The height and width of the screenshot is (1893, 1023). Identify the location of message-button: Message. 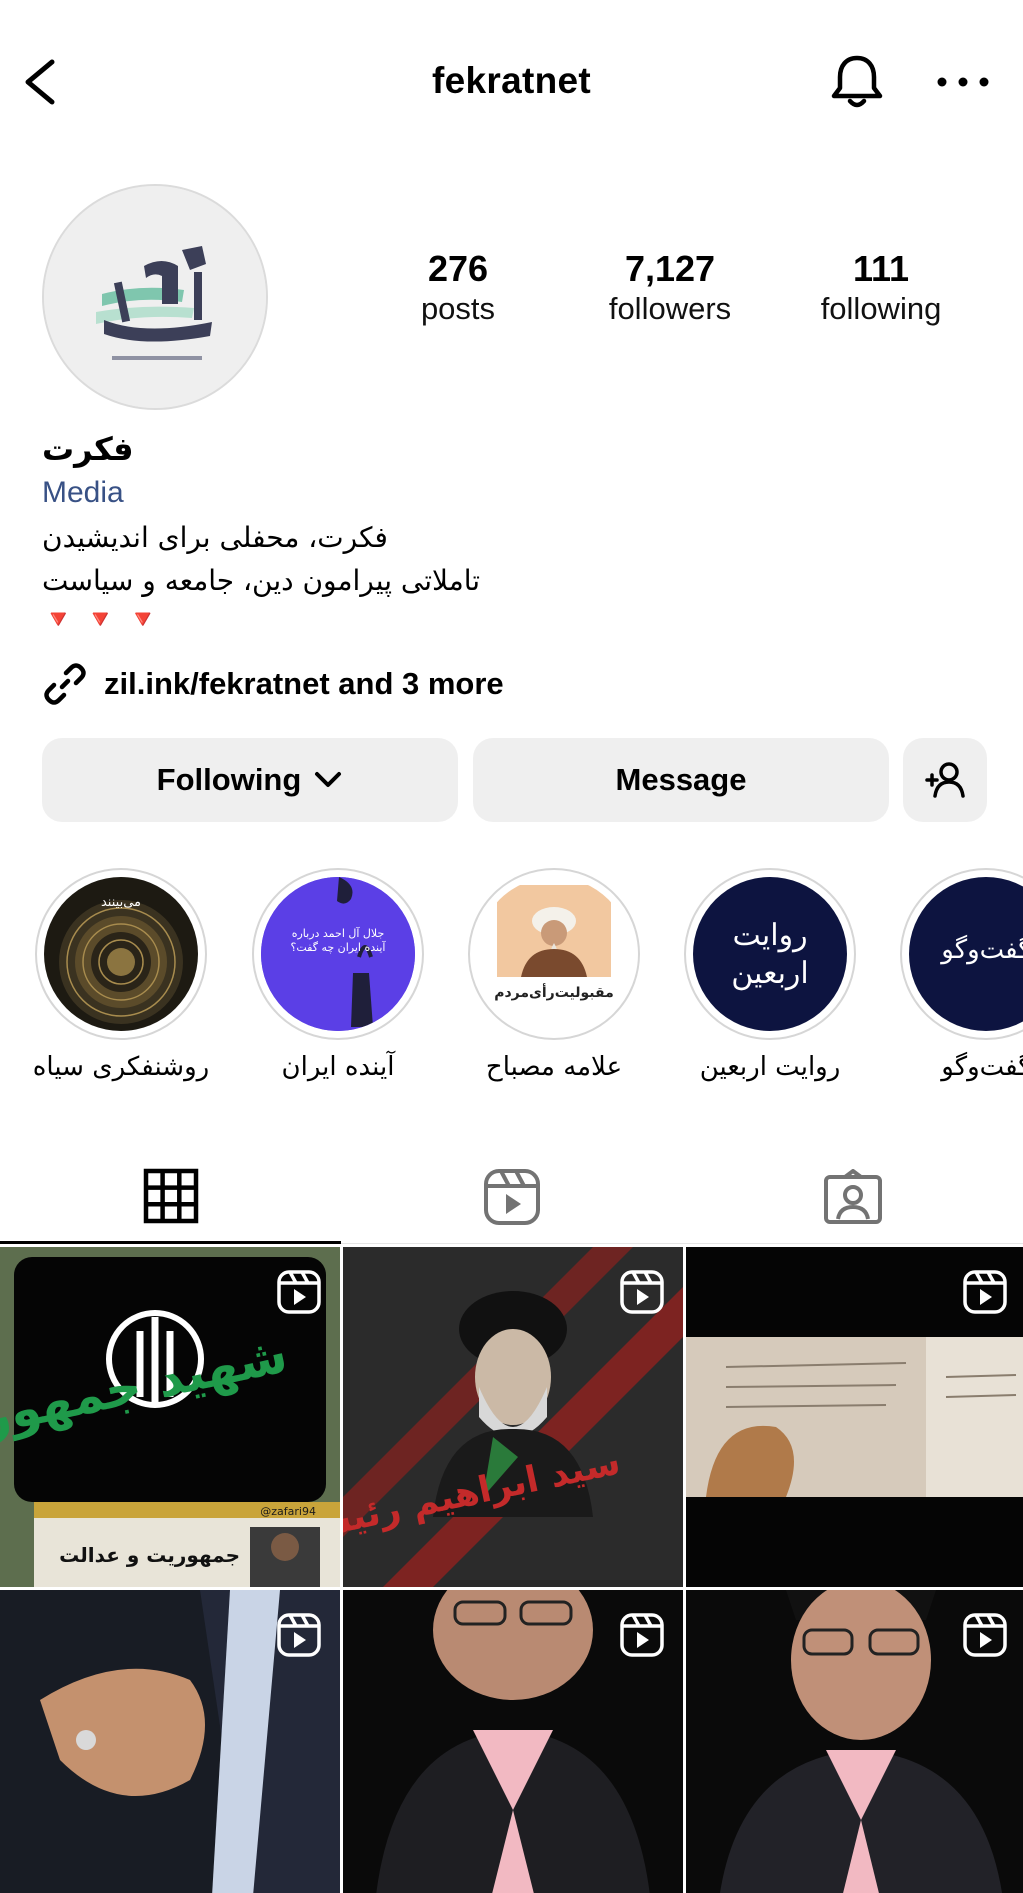
(681, 780).